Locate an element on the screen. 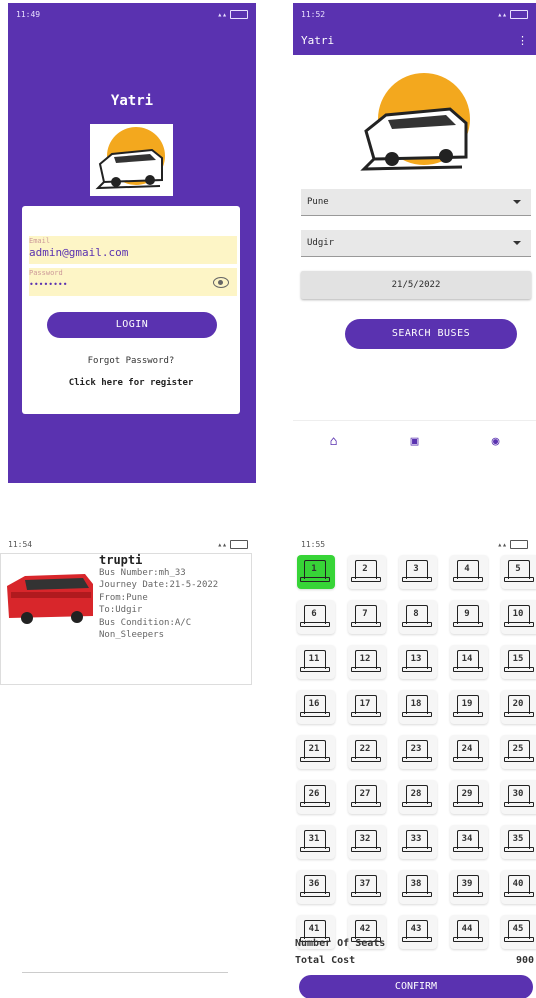 This screenshot has width=536, height=998. seat-button: 40 is located at coordinates (518, 887).